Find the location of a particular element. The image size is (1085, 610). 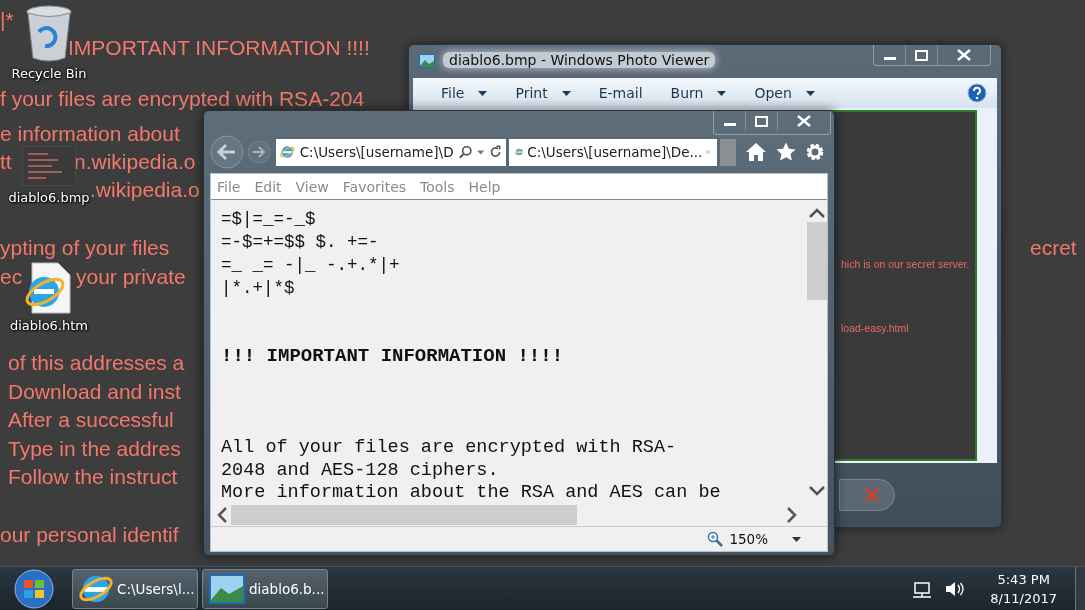

home-icon is located at coordinates (756, 152).